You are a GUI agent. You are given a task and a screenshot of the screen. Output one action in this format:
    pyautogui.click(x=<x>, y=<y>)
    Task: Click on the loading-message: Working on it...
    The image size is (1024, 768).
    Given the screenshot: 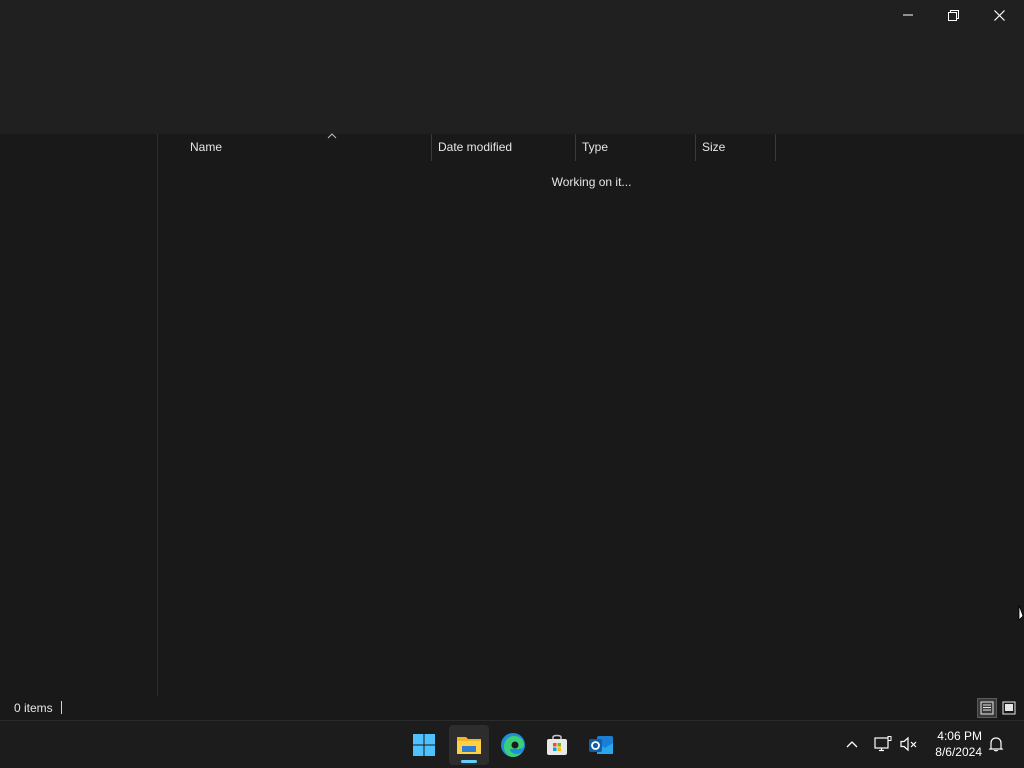 What is the action you would take?
    pyautogui.click(x=591, y=182)
    